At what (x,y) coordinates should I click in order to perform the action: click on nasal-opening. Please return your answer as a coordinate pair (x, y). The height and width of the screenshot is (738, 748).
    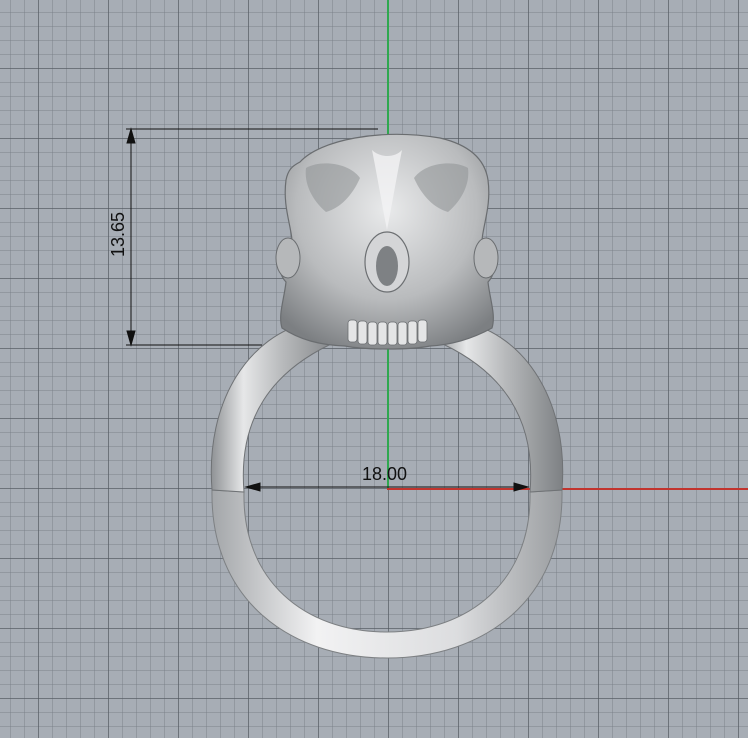
    Looking at the image, I should click on (387, 266).